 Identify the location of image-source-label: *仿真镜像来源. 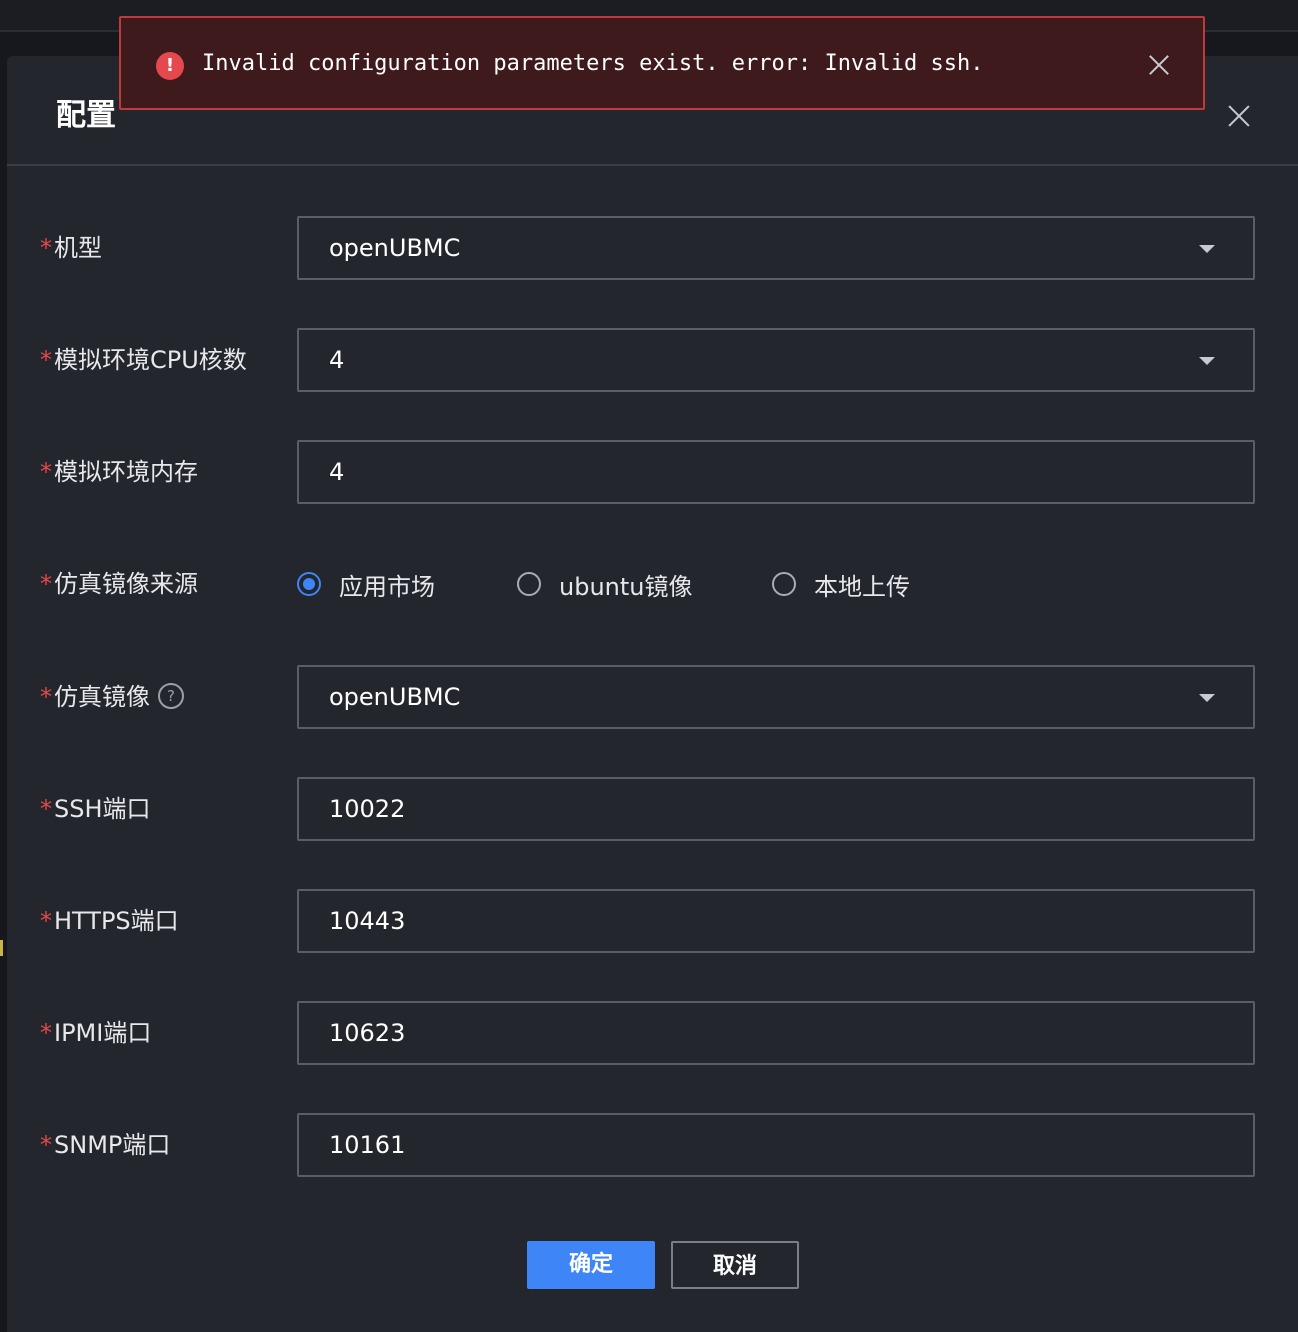
(119, 584).